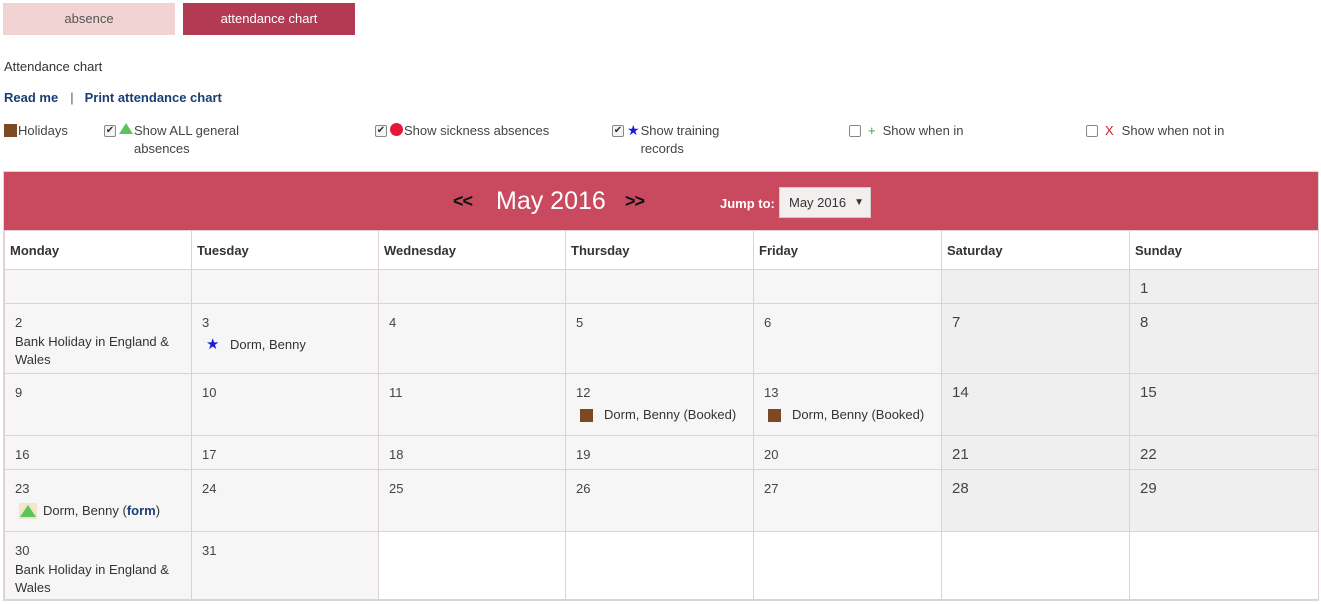 Image resolution: width=1321 pixels, height=604 pixels. I want to click on week-row: 16 17 18 19 20 21 22, so click(661, 452).